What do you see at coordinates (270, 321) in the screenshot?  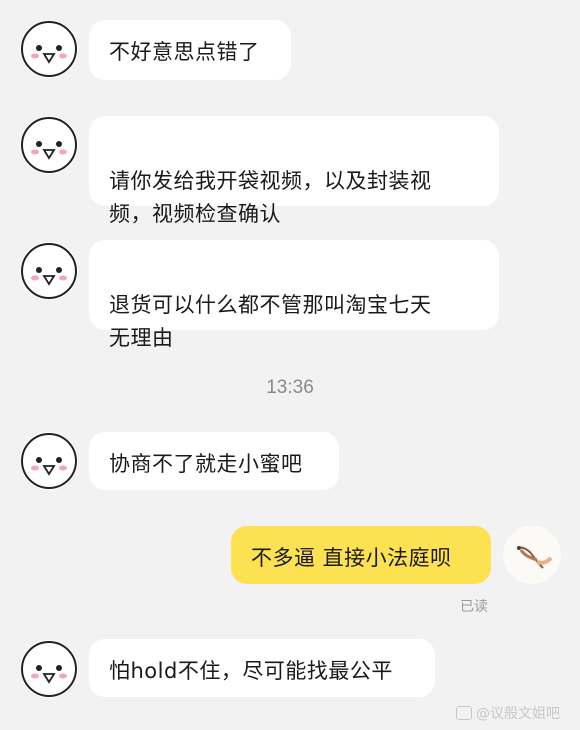 I see `message-text: 退货可以什么都不管那叫淘宝七天 无理由` at bounding box center [270, 321].